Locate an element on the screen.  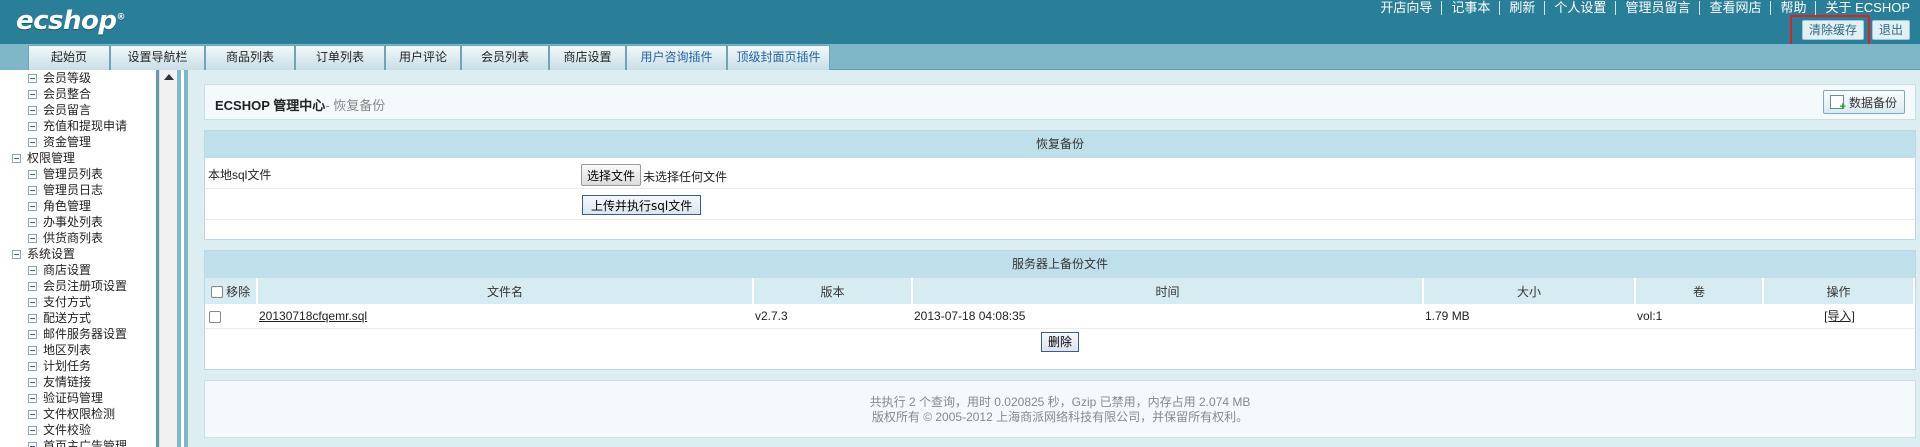
sidebar-item: 文件校验 is located at coordinates (83, 430).